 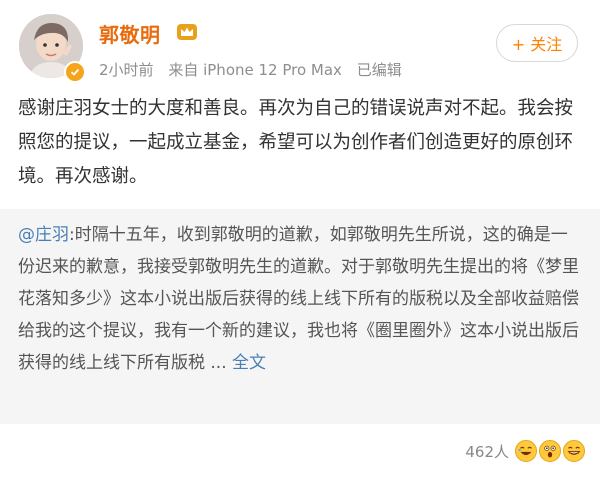 What do you see at coordinates (574, 451) in the screenshot?
I see `grin-emoji-icon` at bounding box center [574, 451].